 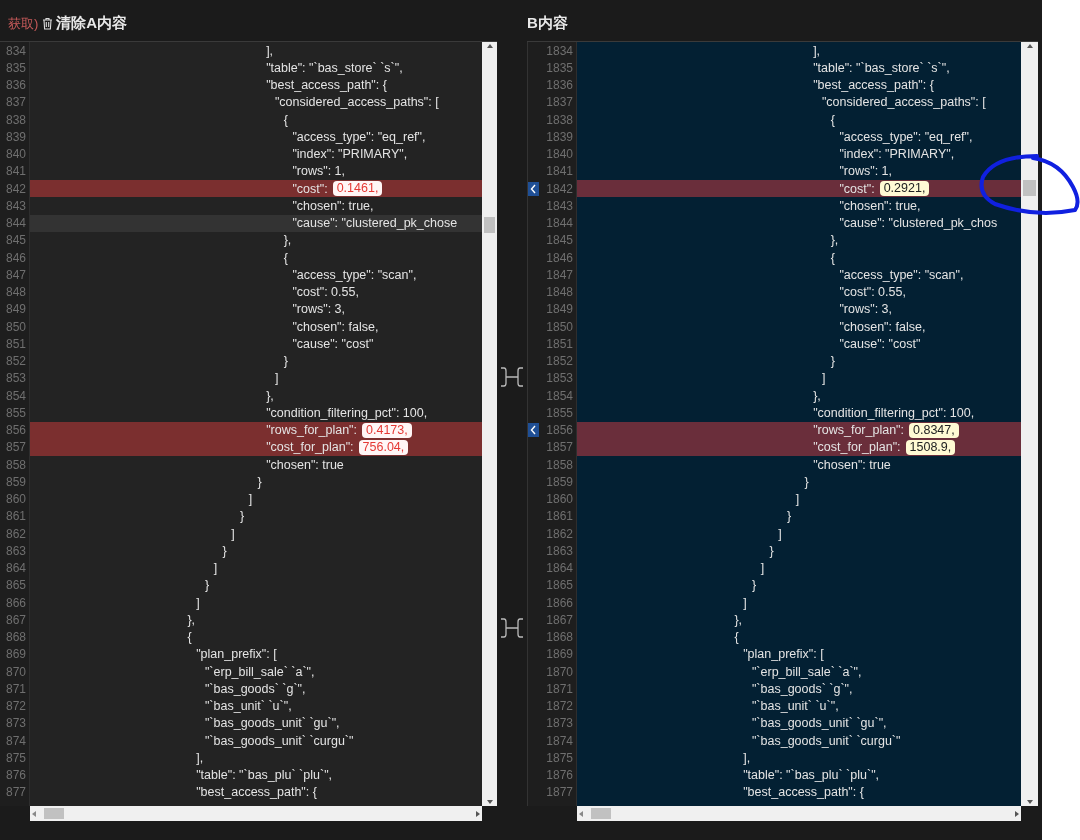 I want to click on line-number: 1854, so click(x=560, y=395).